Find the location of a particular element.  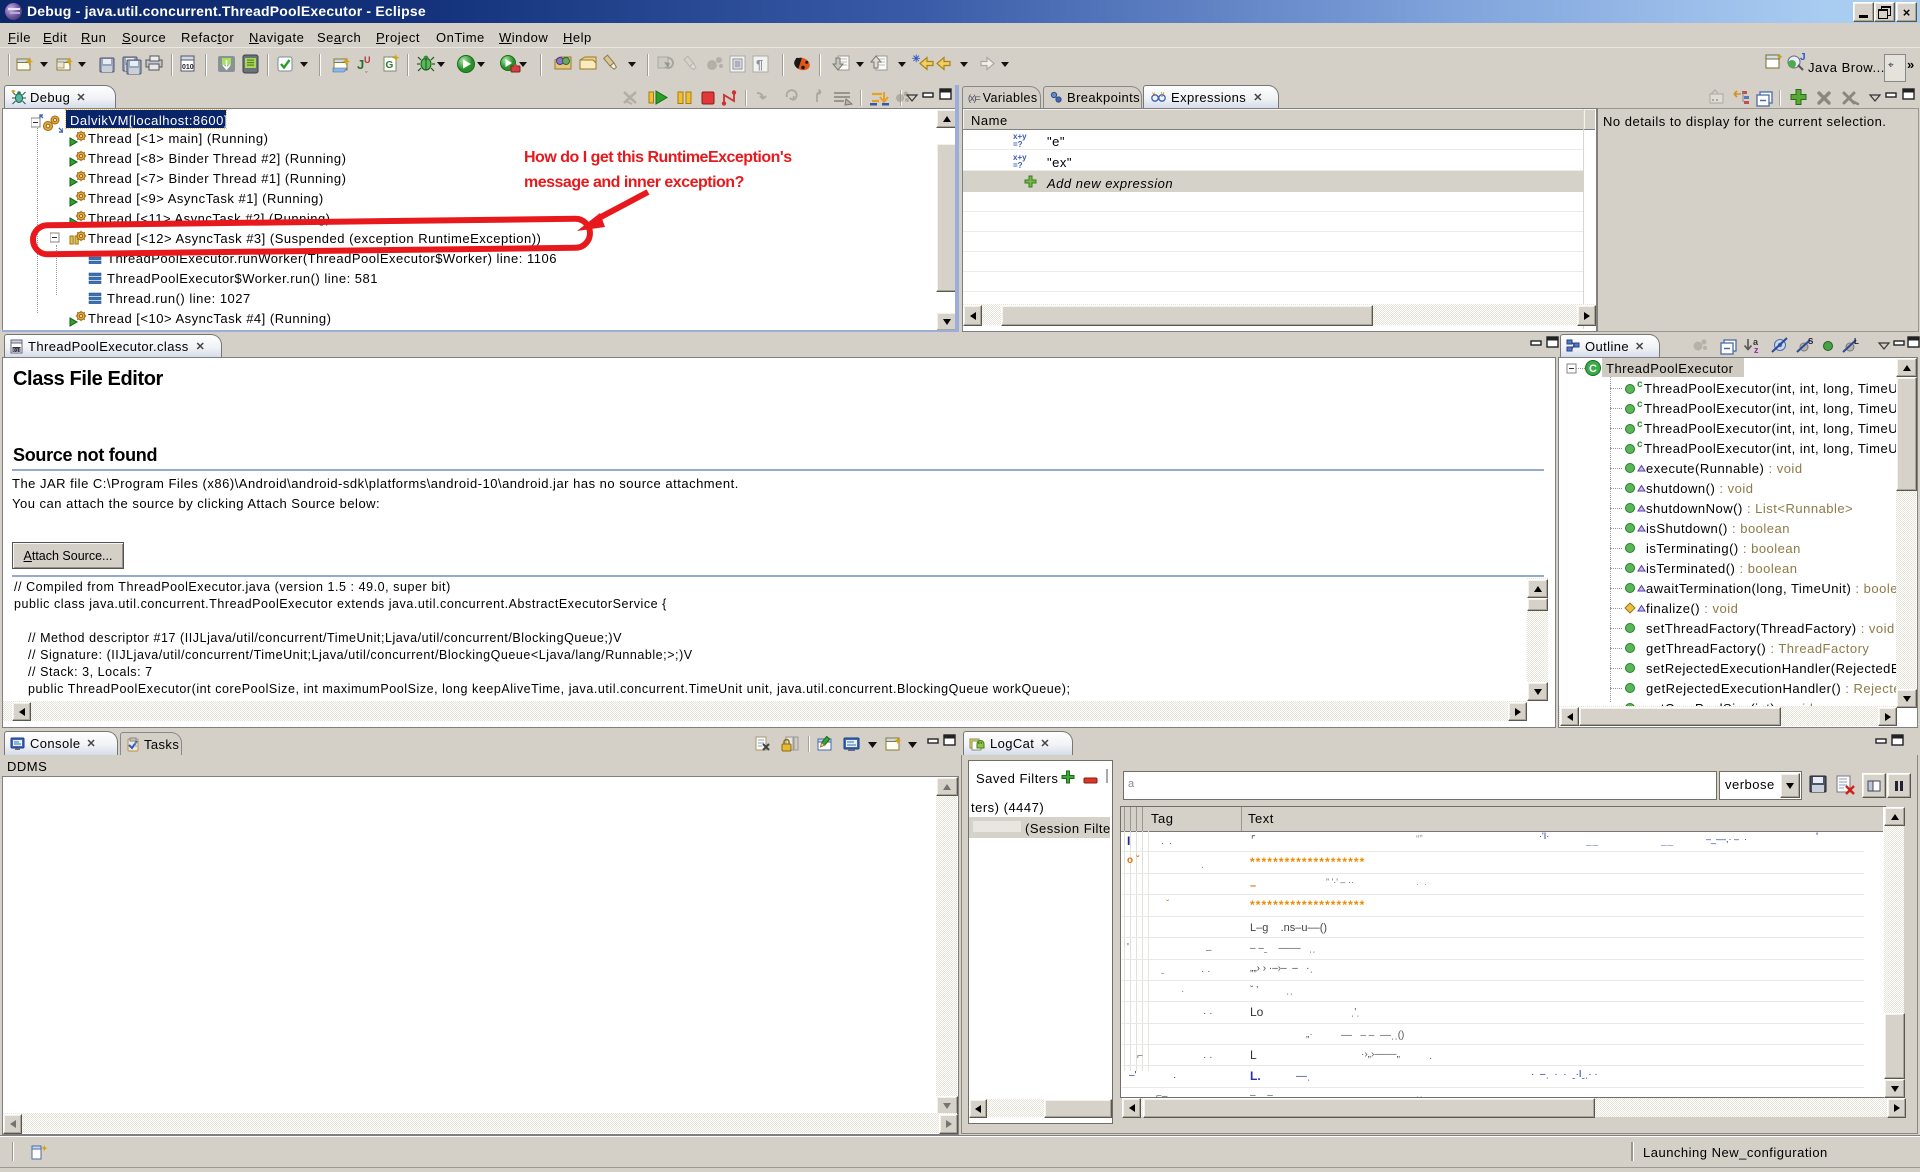

svg-text: L is located at coordinates (1856, 341).